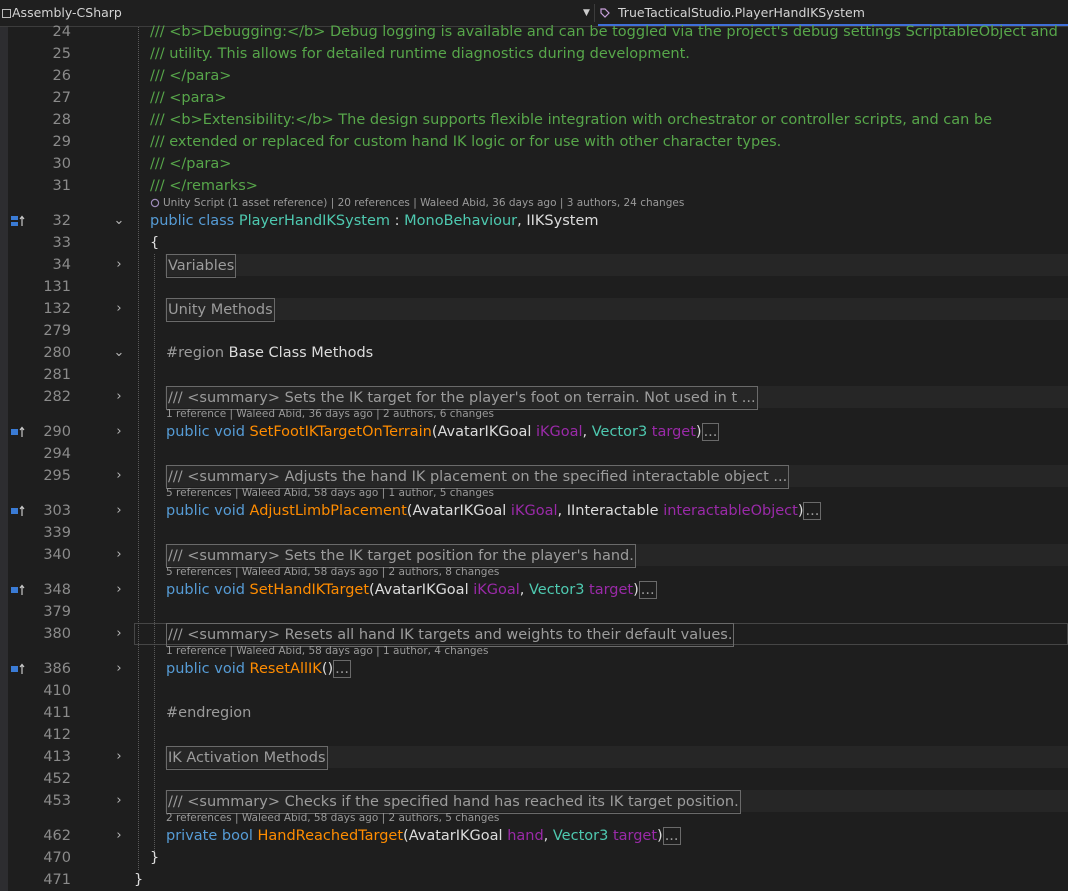 This screenshot has height=891, width=1068. Describe the element at coordinates (534, 287) in the screenshot. I see `code-line: 131` at that location.